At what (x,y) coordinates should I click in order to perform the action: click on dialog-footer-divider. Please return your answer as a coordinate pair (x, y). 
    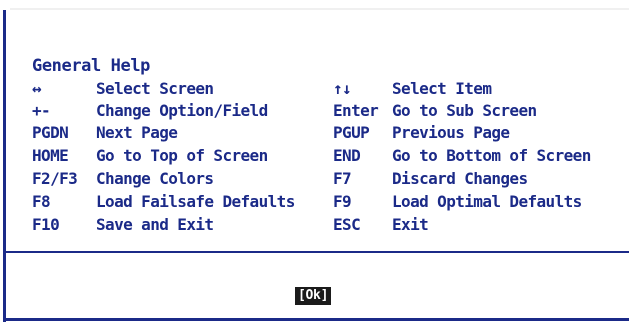
    Looking at the image, I should click on (317, 252).